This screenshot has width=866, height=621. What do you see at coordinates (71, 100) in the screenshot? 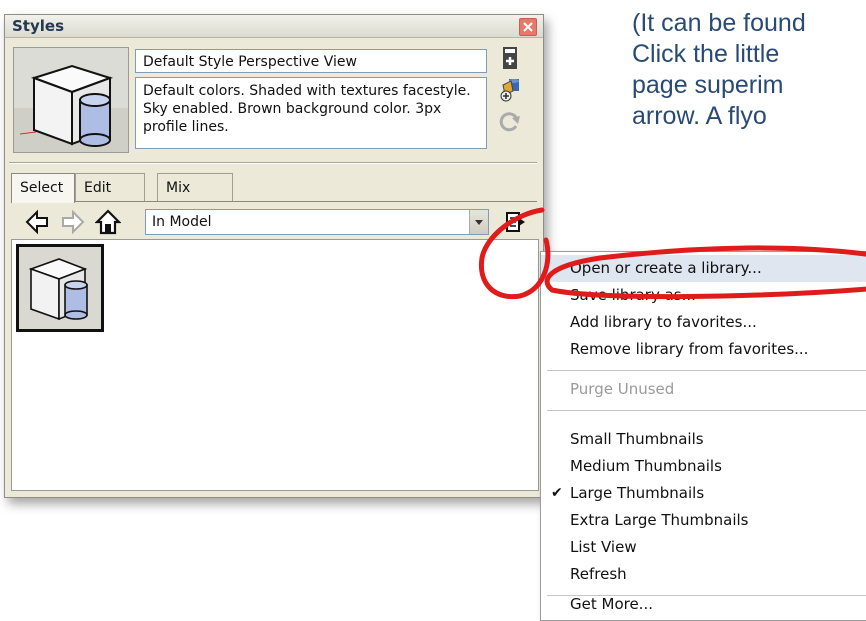
I see `style-preview-thumbnail` at bounding box center [71, 100].